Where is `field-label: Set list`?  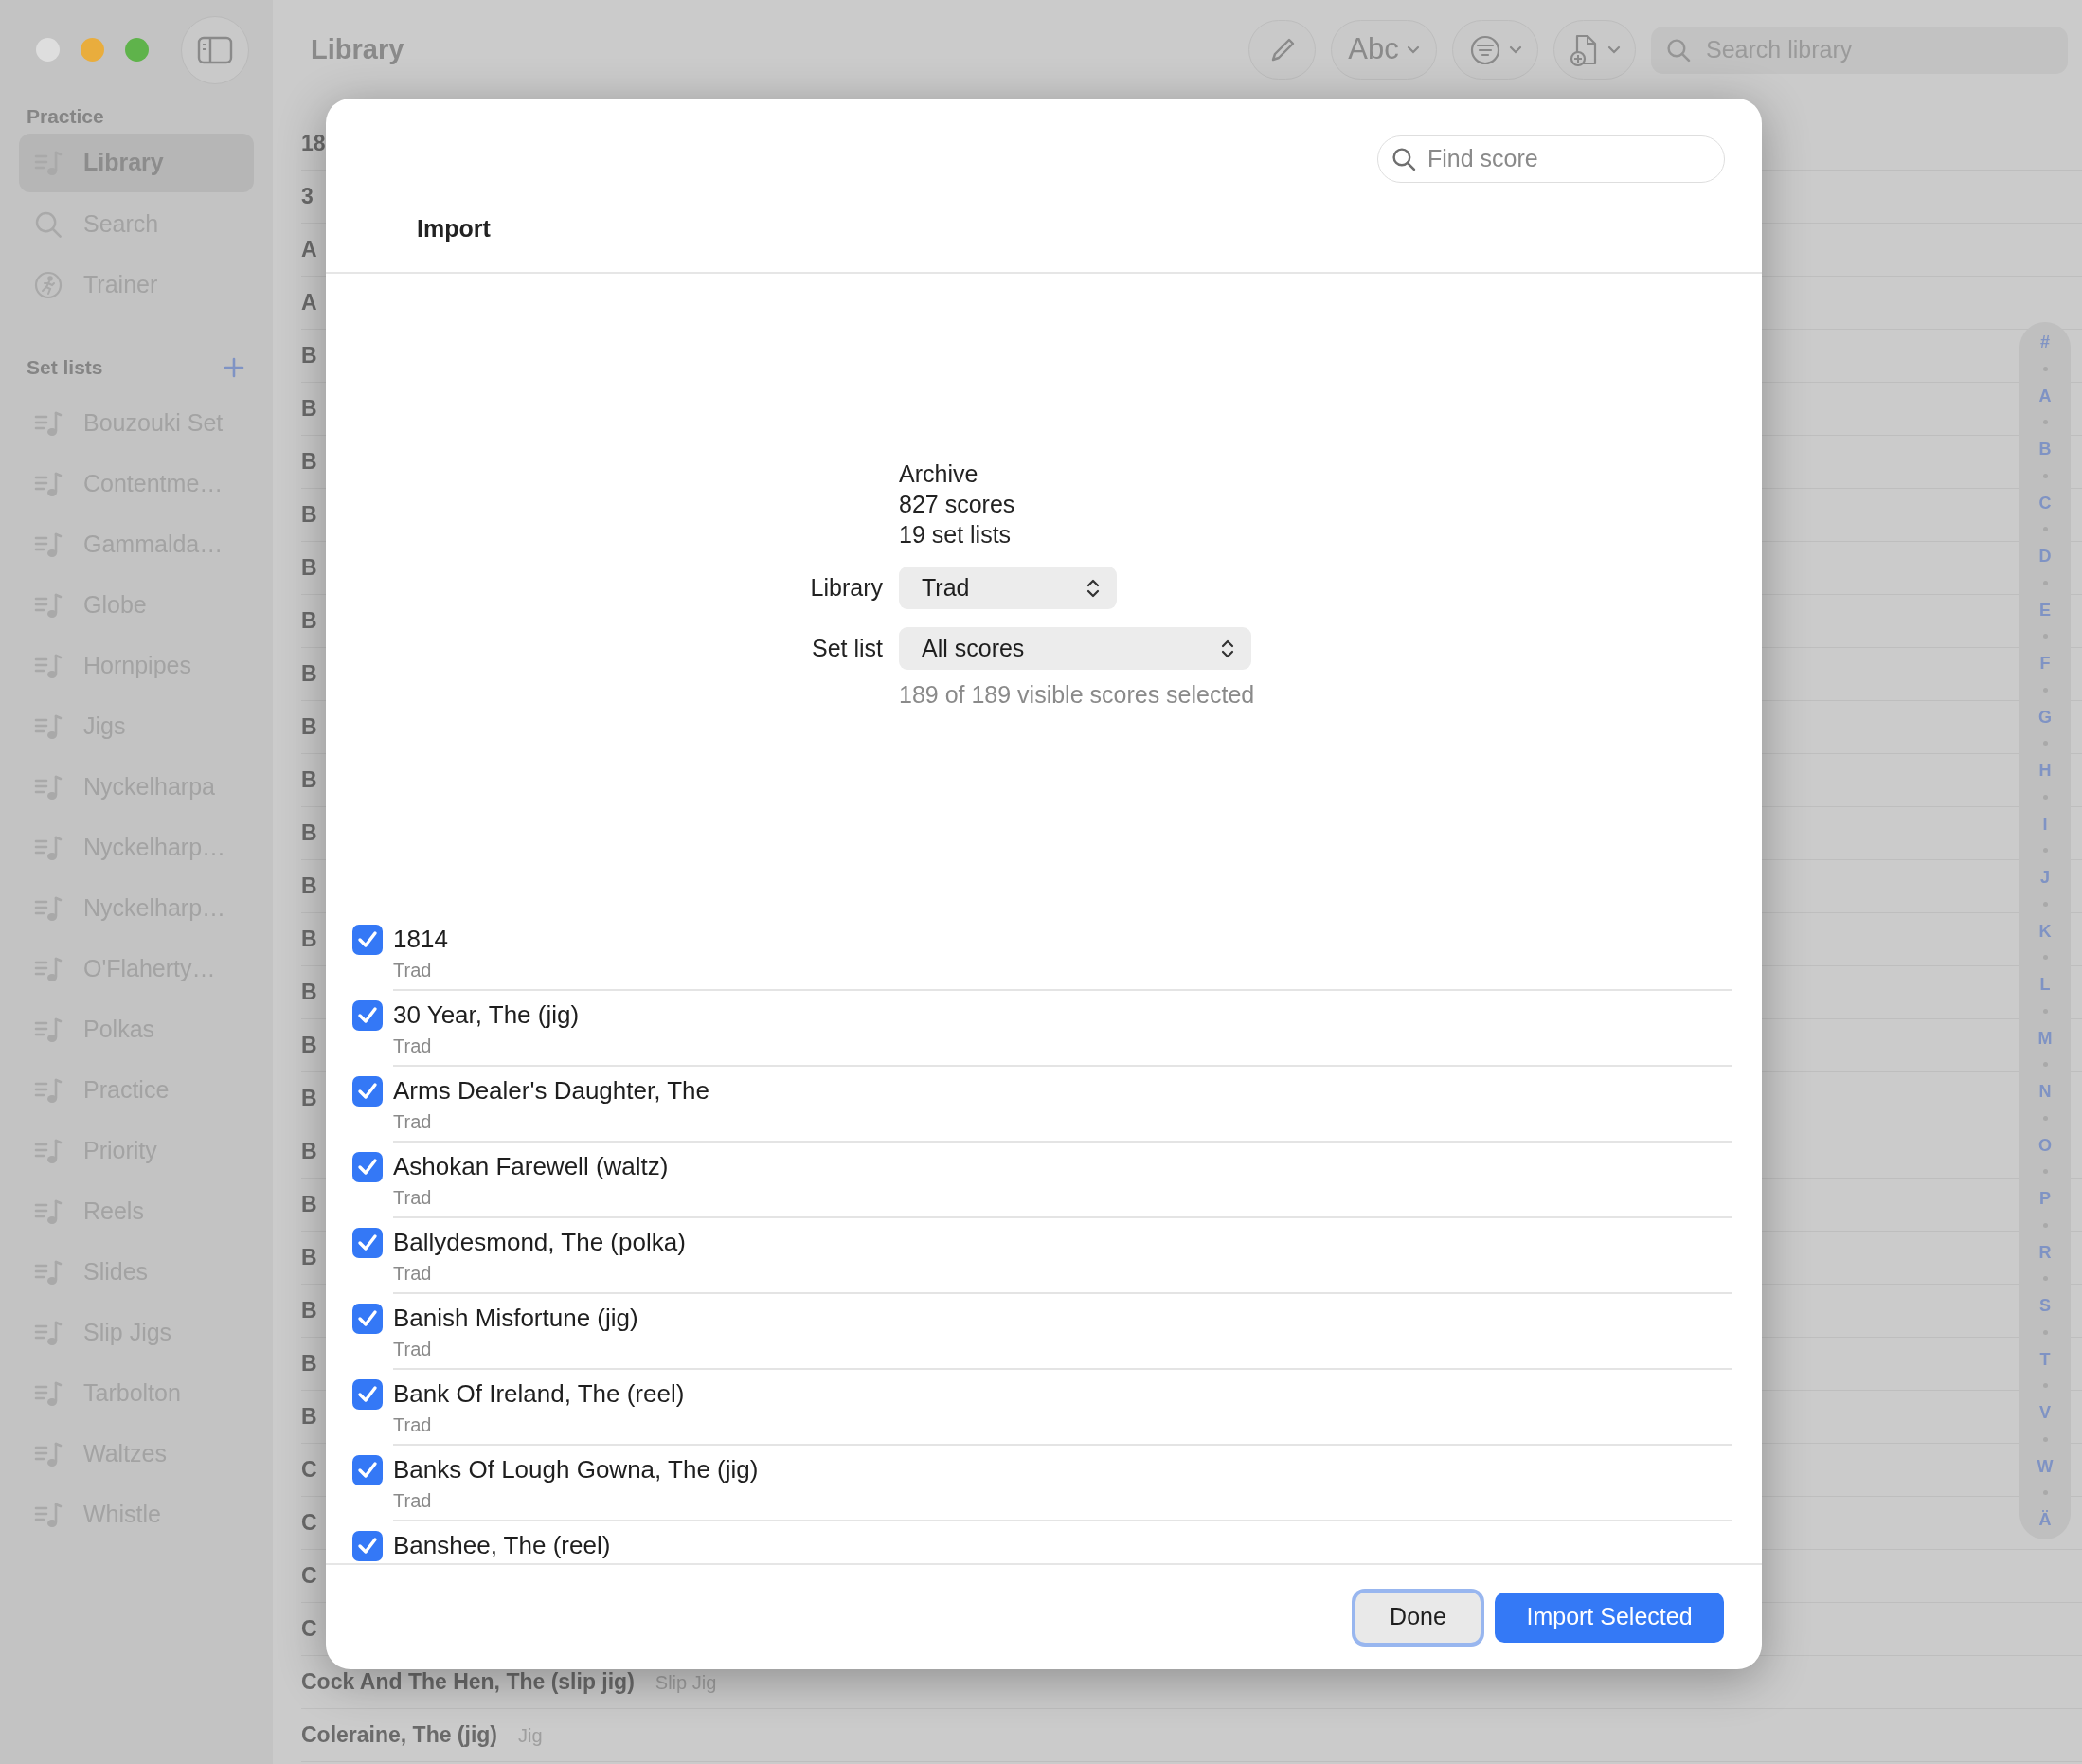
field-label: Set list is located at coordinates (846, 648).